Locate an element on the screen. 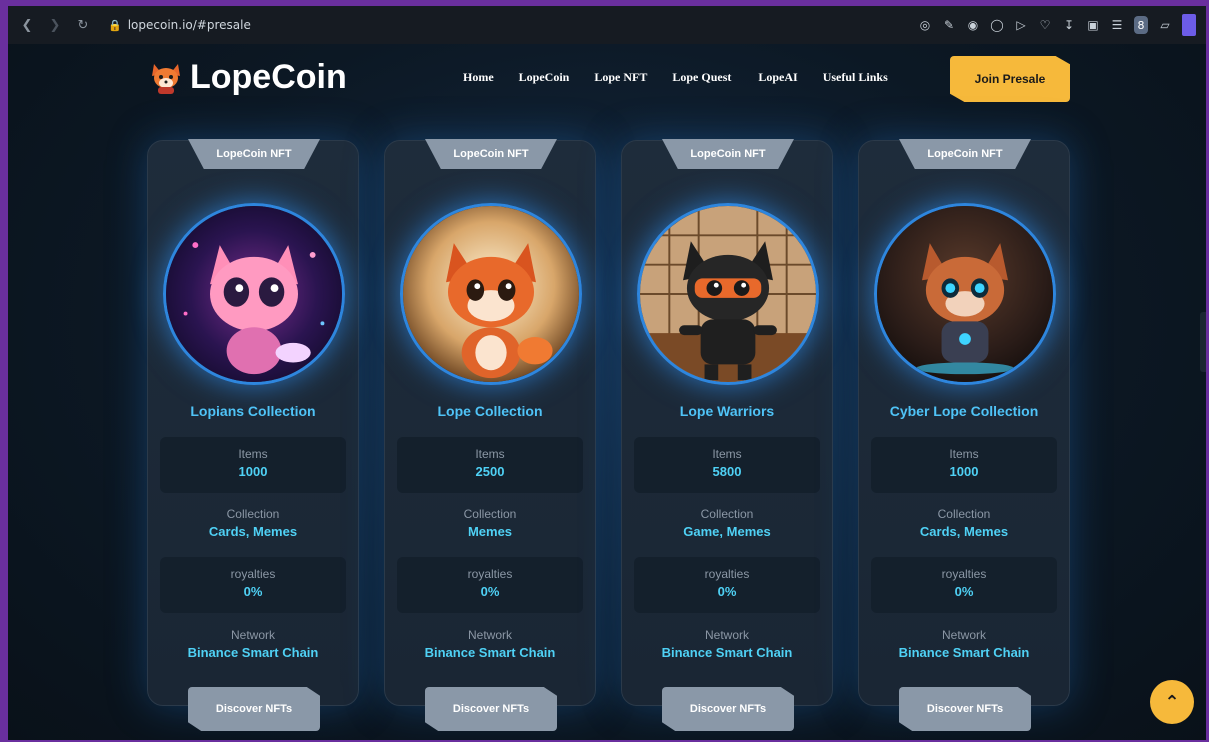 This screenshot has width=1209, height=742. side-scroll-handle is located at coordinates (1203, 342).